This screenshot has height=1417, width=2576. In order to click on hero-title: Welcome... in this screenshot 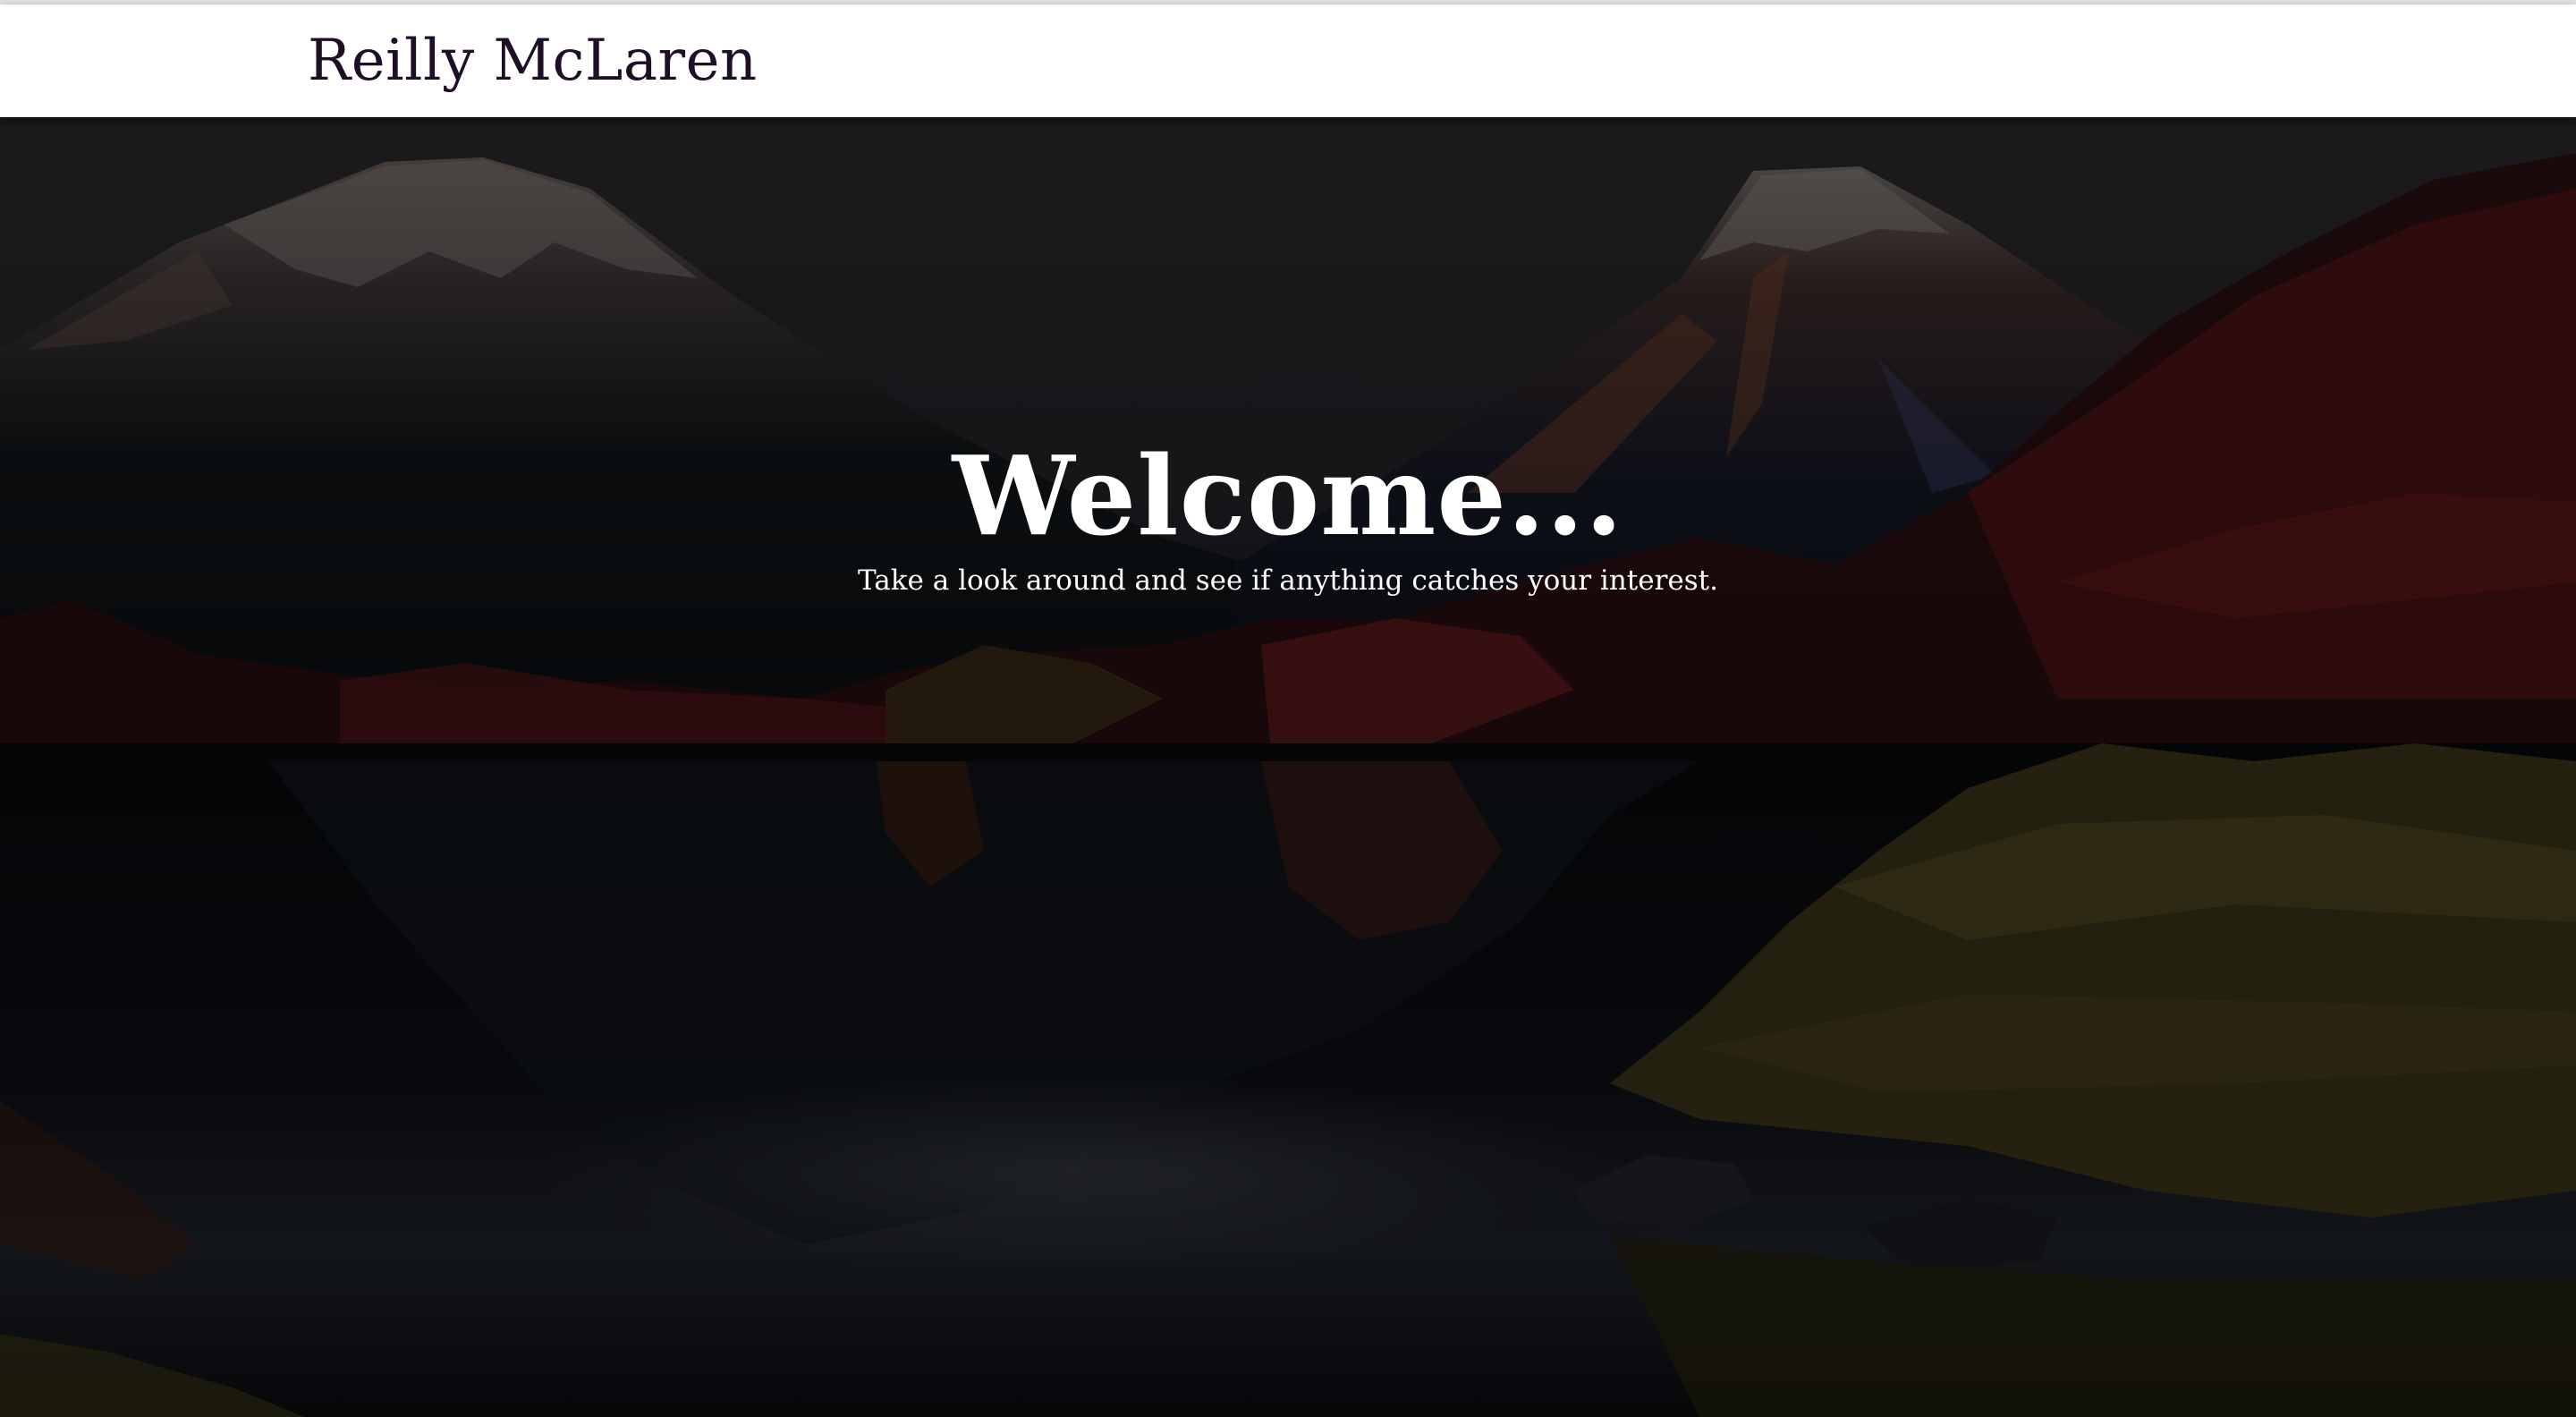, I will do `click(1288, 495)`.